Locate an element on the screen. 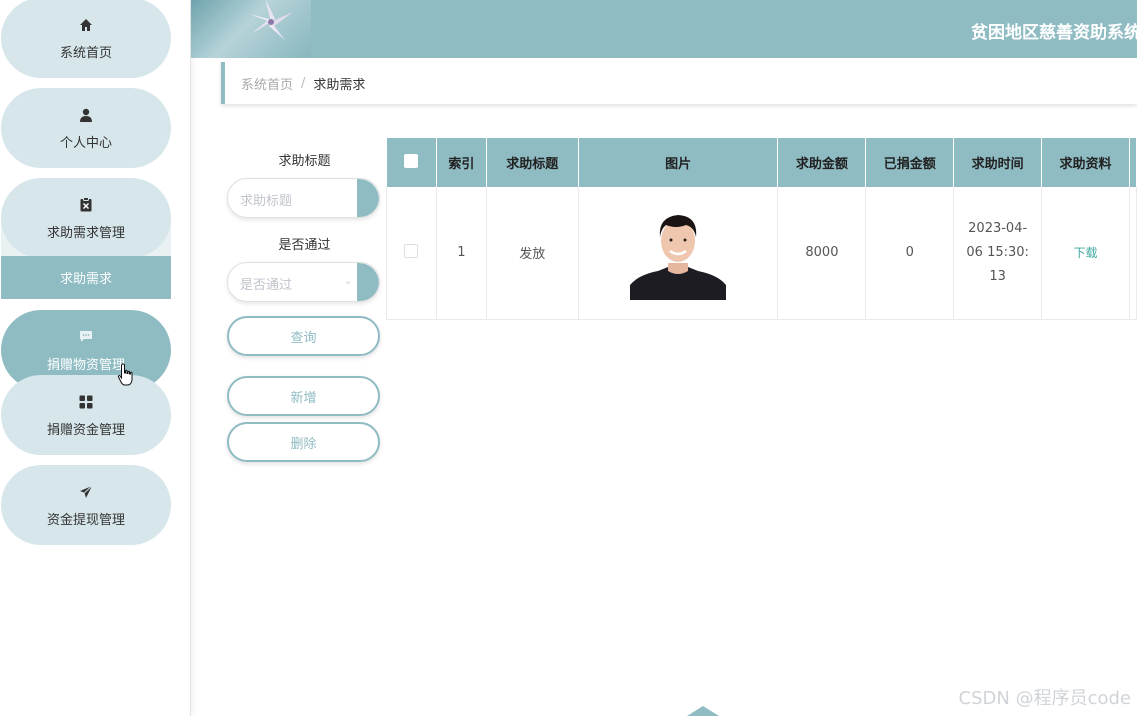 This screenshot has width=1137, height=716. sidebar-item-home: 系统首页 is located at coordinates (86, 39).